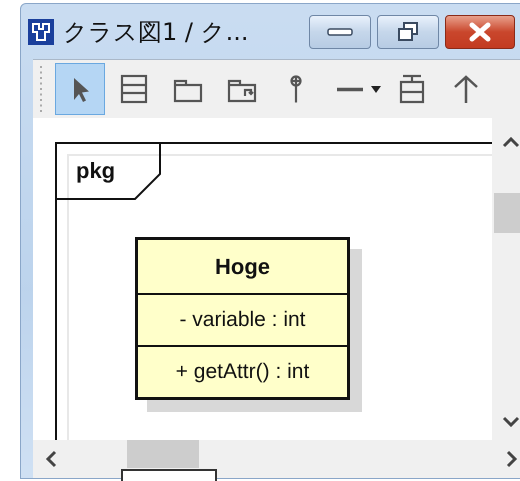  I want to click on close-icon, so click(480, 32).